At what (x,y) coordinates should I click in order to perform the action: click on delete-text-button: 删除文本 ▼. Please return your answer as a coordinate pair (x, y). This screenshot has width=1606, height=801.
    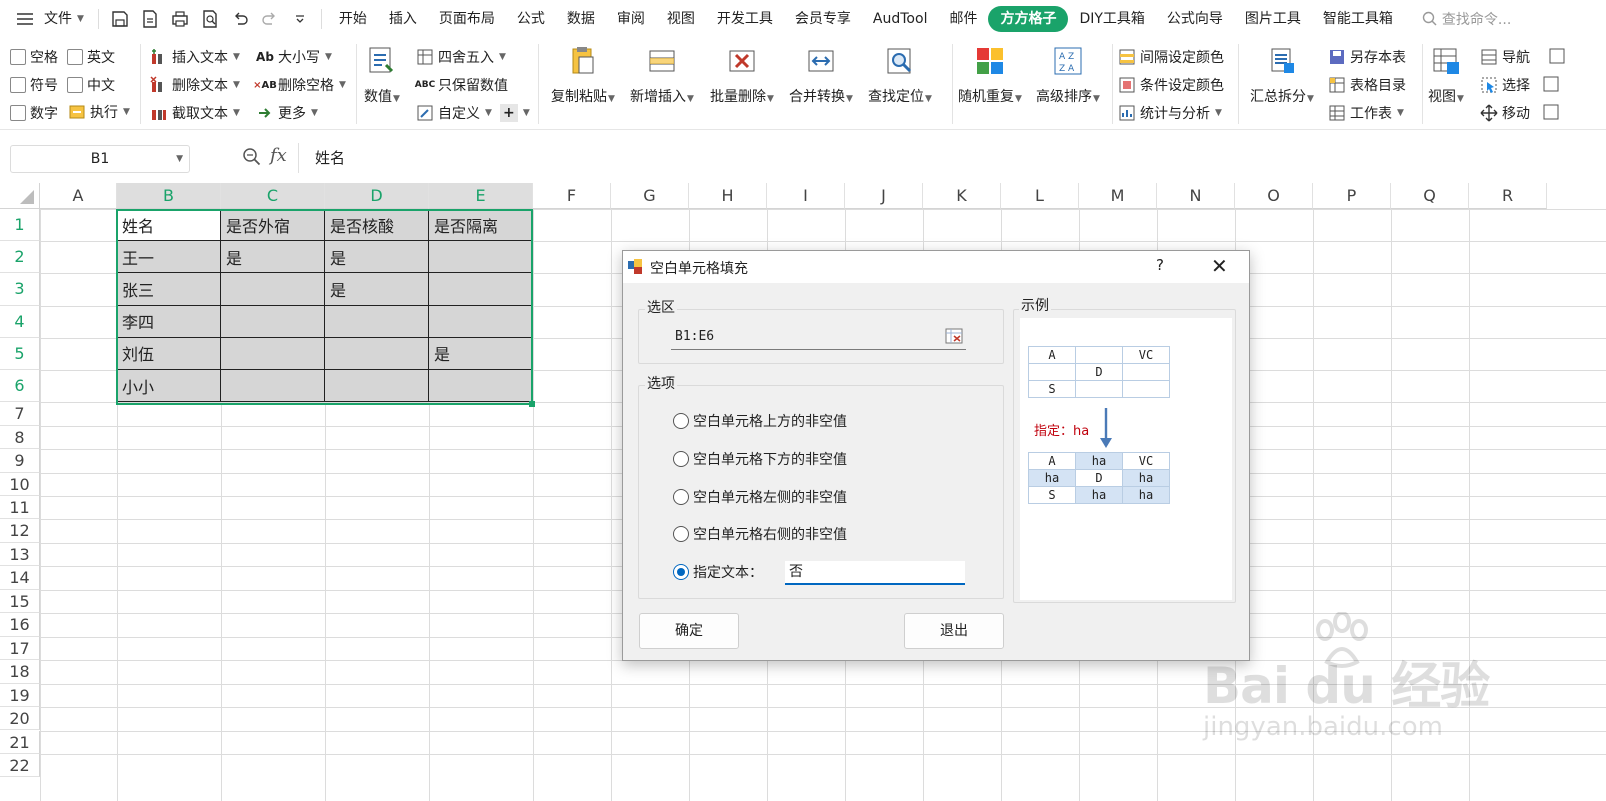
    Looking at the image, I should click on (195, 85).